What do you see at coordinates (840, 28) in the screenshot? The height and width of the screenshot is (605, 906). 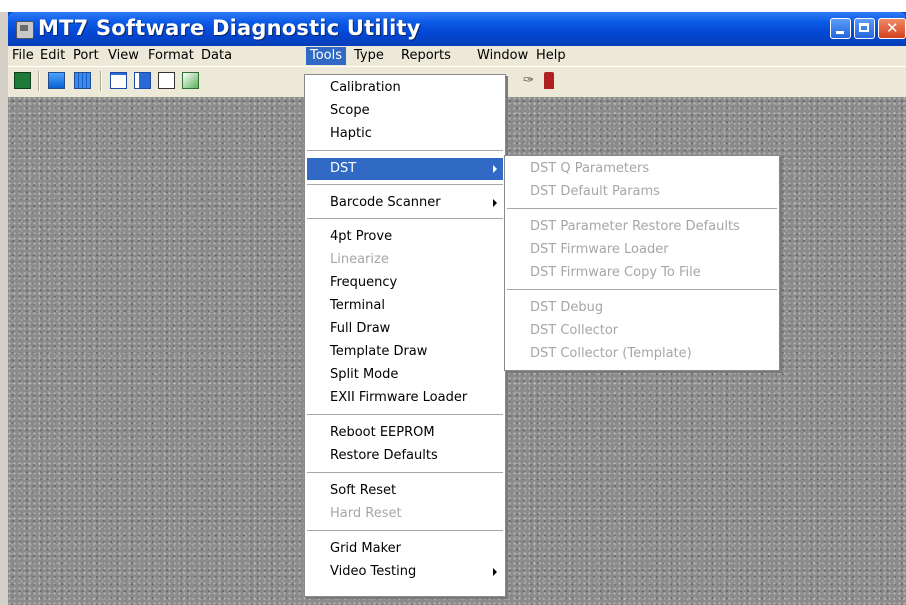 I see `minimize-button` at bounding box center [840, 28].